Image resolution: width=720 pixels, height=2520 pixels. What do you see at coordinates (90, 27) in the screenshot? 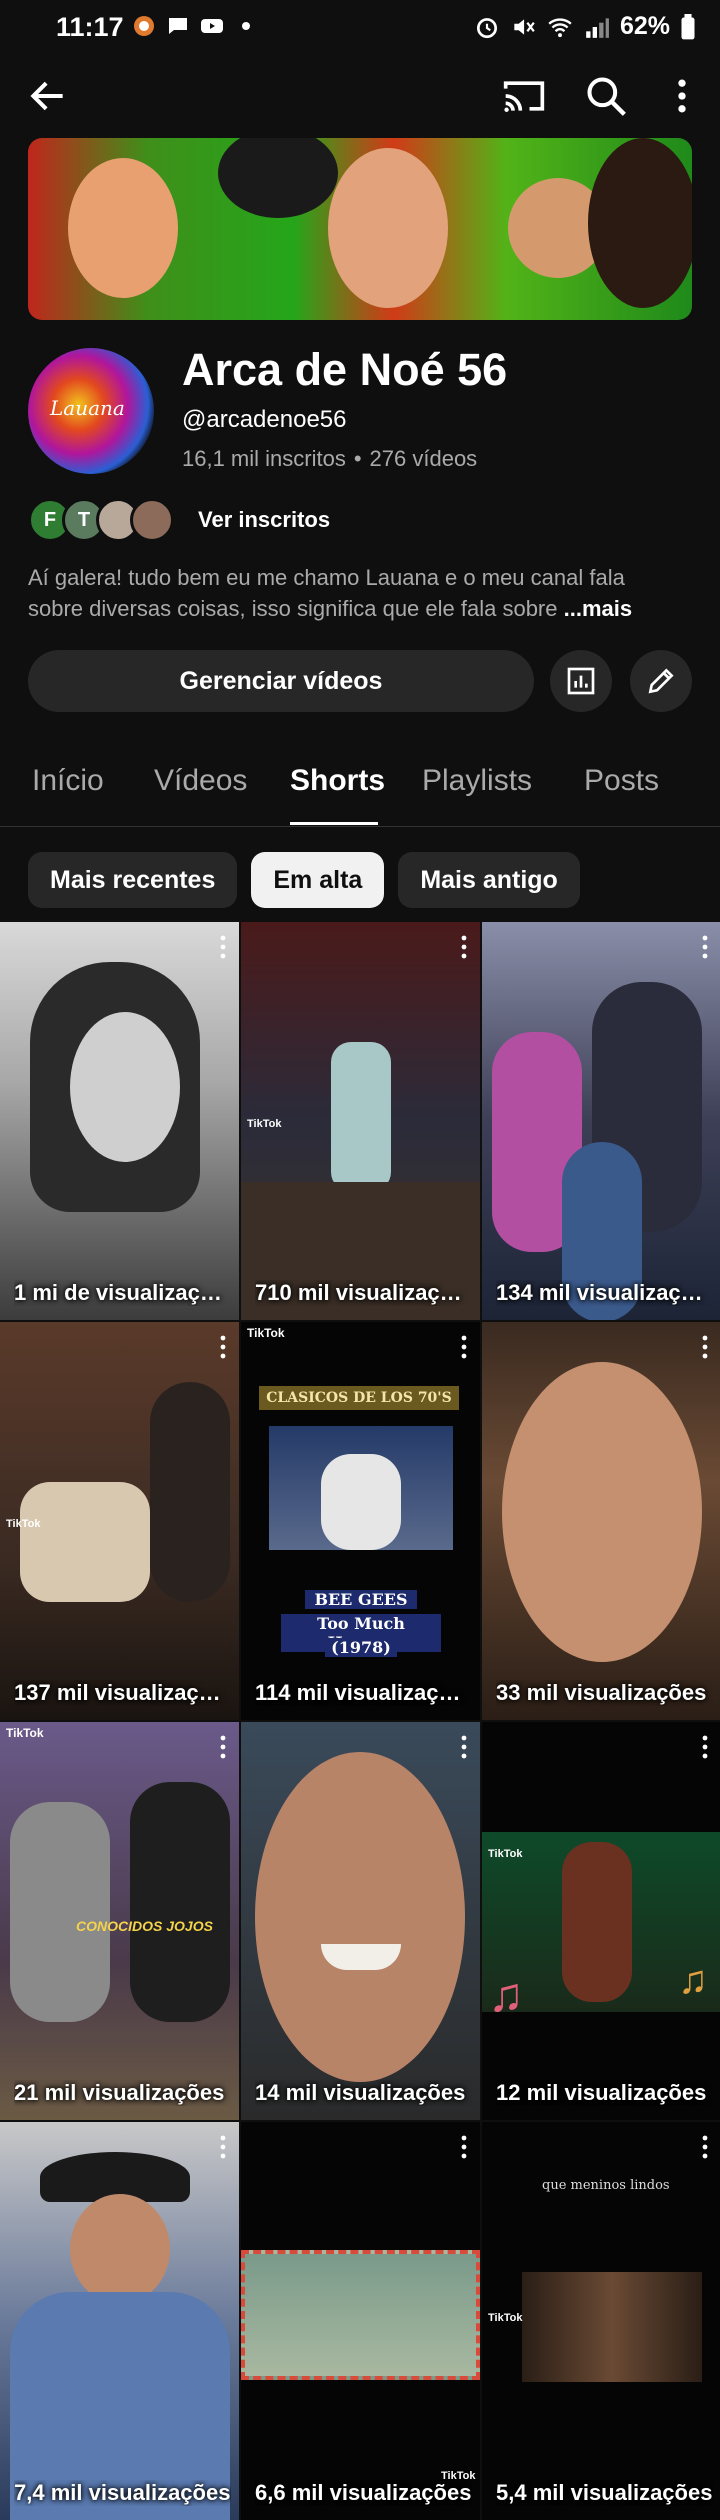
I see `status-time: 11:17` at bounding box center [90, 27].